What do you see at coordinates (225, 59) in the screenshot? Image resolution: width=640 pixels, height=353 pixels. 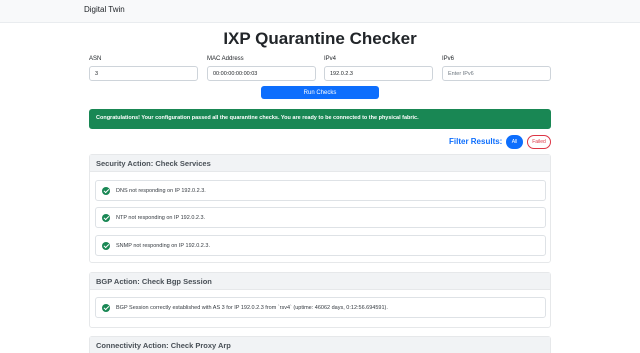 I see `mac-address-label: MAC Address` at bounding box center [225, 59].